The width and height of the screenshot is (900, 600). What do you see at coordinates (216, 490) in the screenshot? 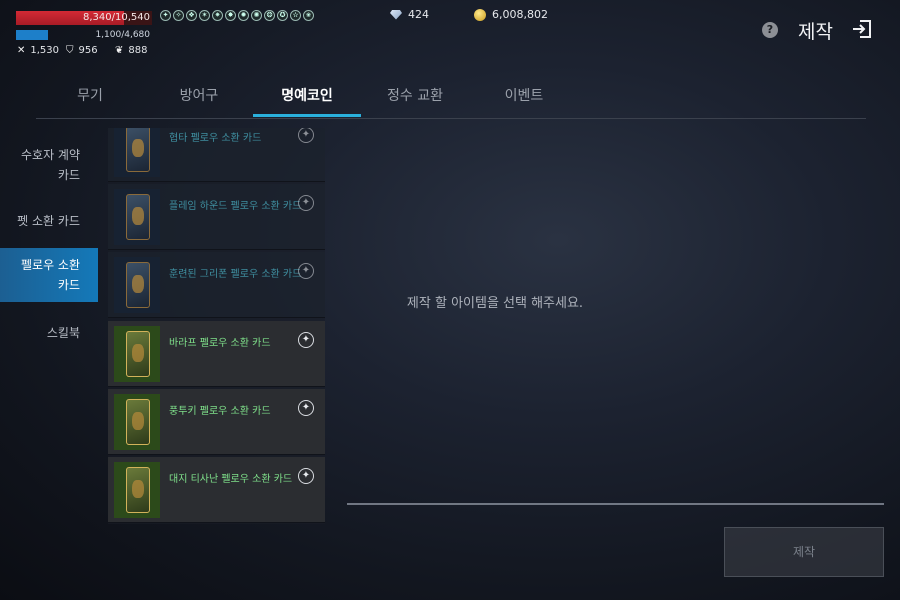
I see `list-item: 대지 티사난 펠로우 소환 카드 ✦` at bounding box center [216, 490].